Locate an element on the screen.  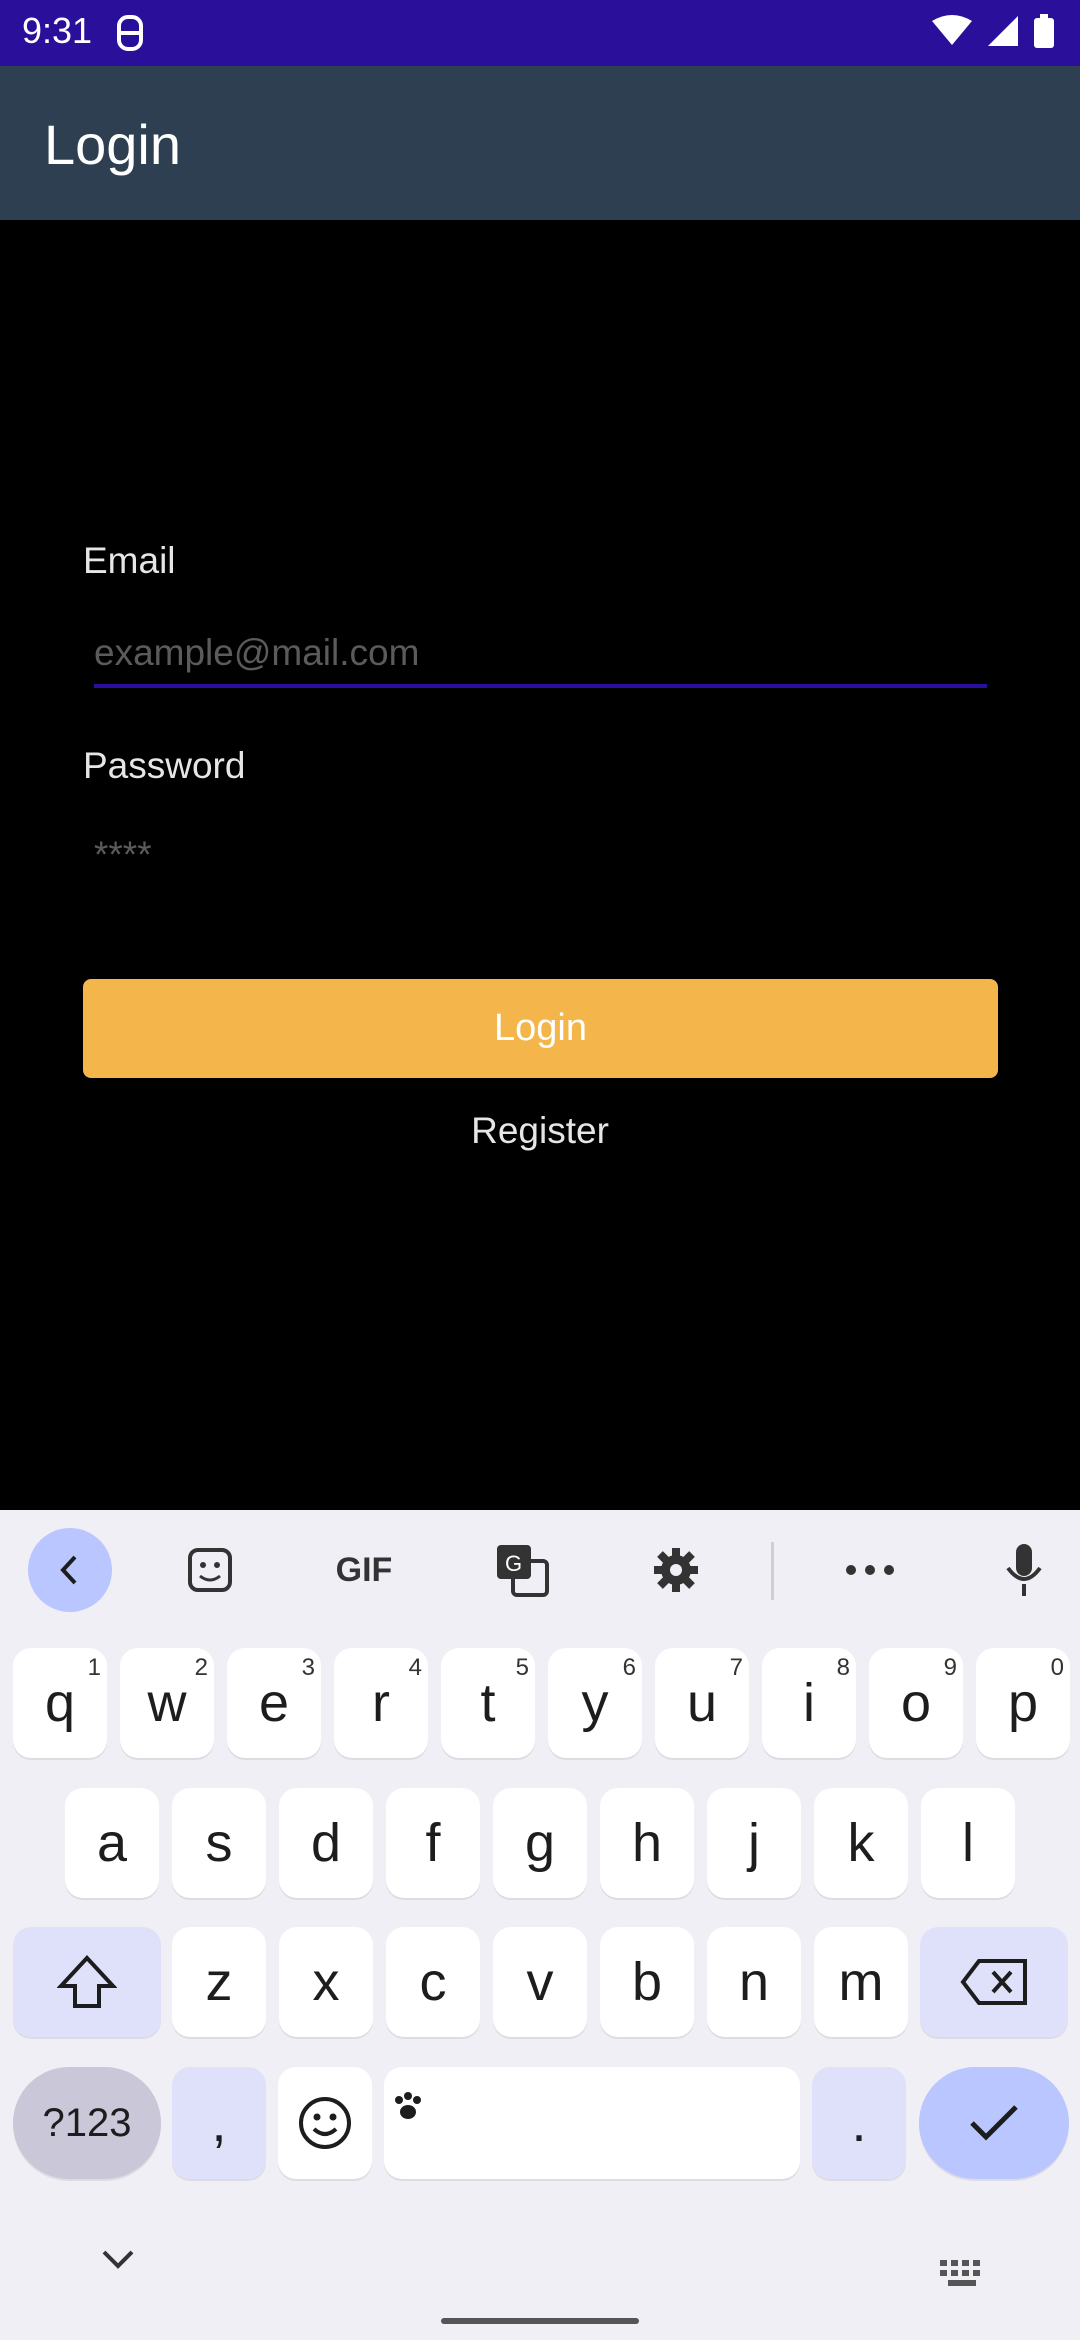
period-key: . is located at coordinates (859, 2123).